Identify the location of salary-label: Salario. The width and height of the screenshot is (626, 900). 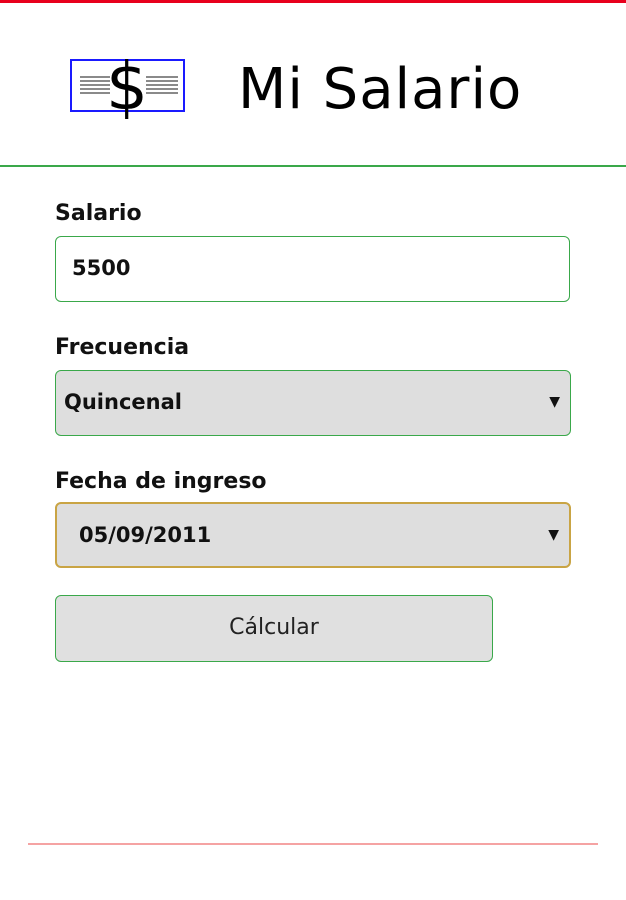
(98, 213).